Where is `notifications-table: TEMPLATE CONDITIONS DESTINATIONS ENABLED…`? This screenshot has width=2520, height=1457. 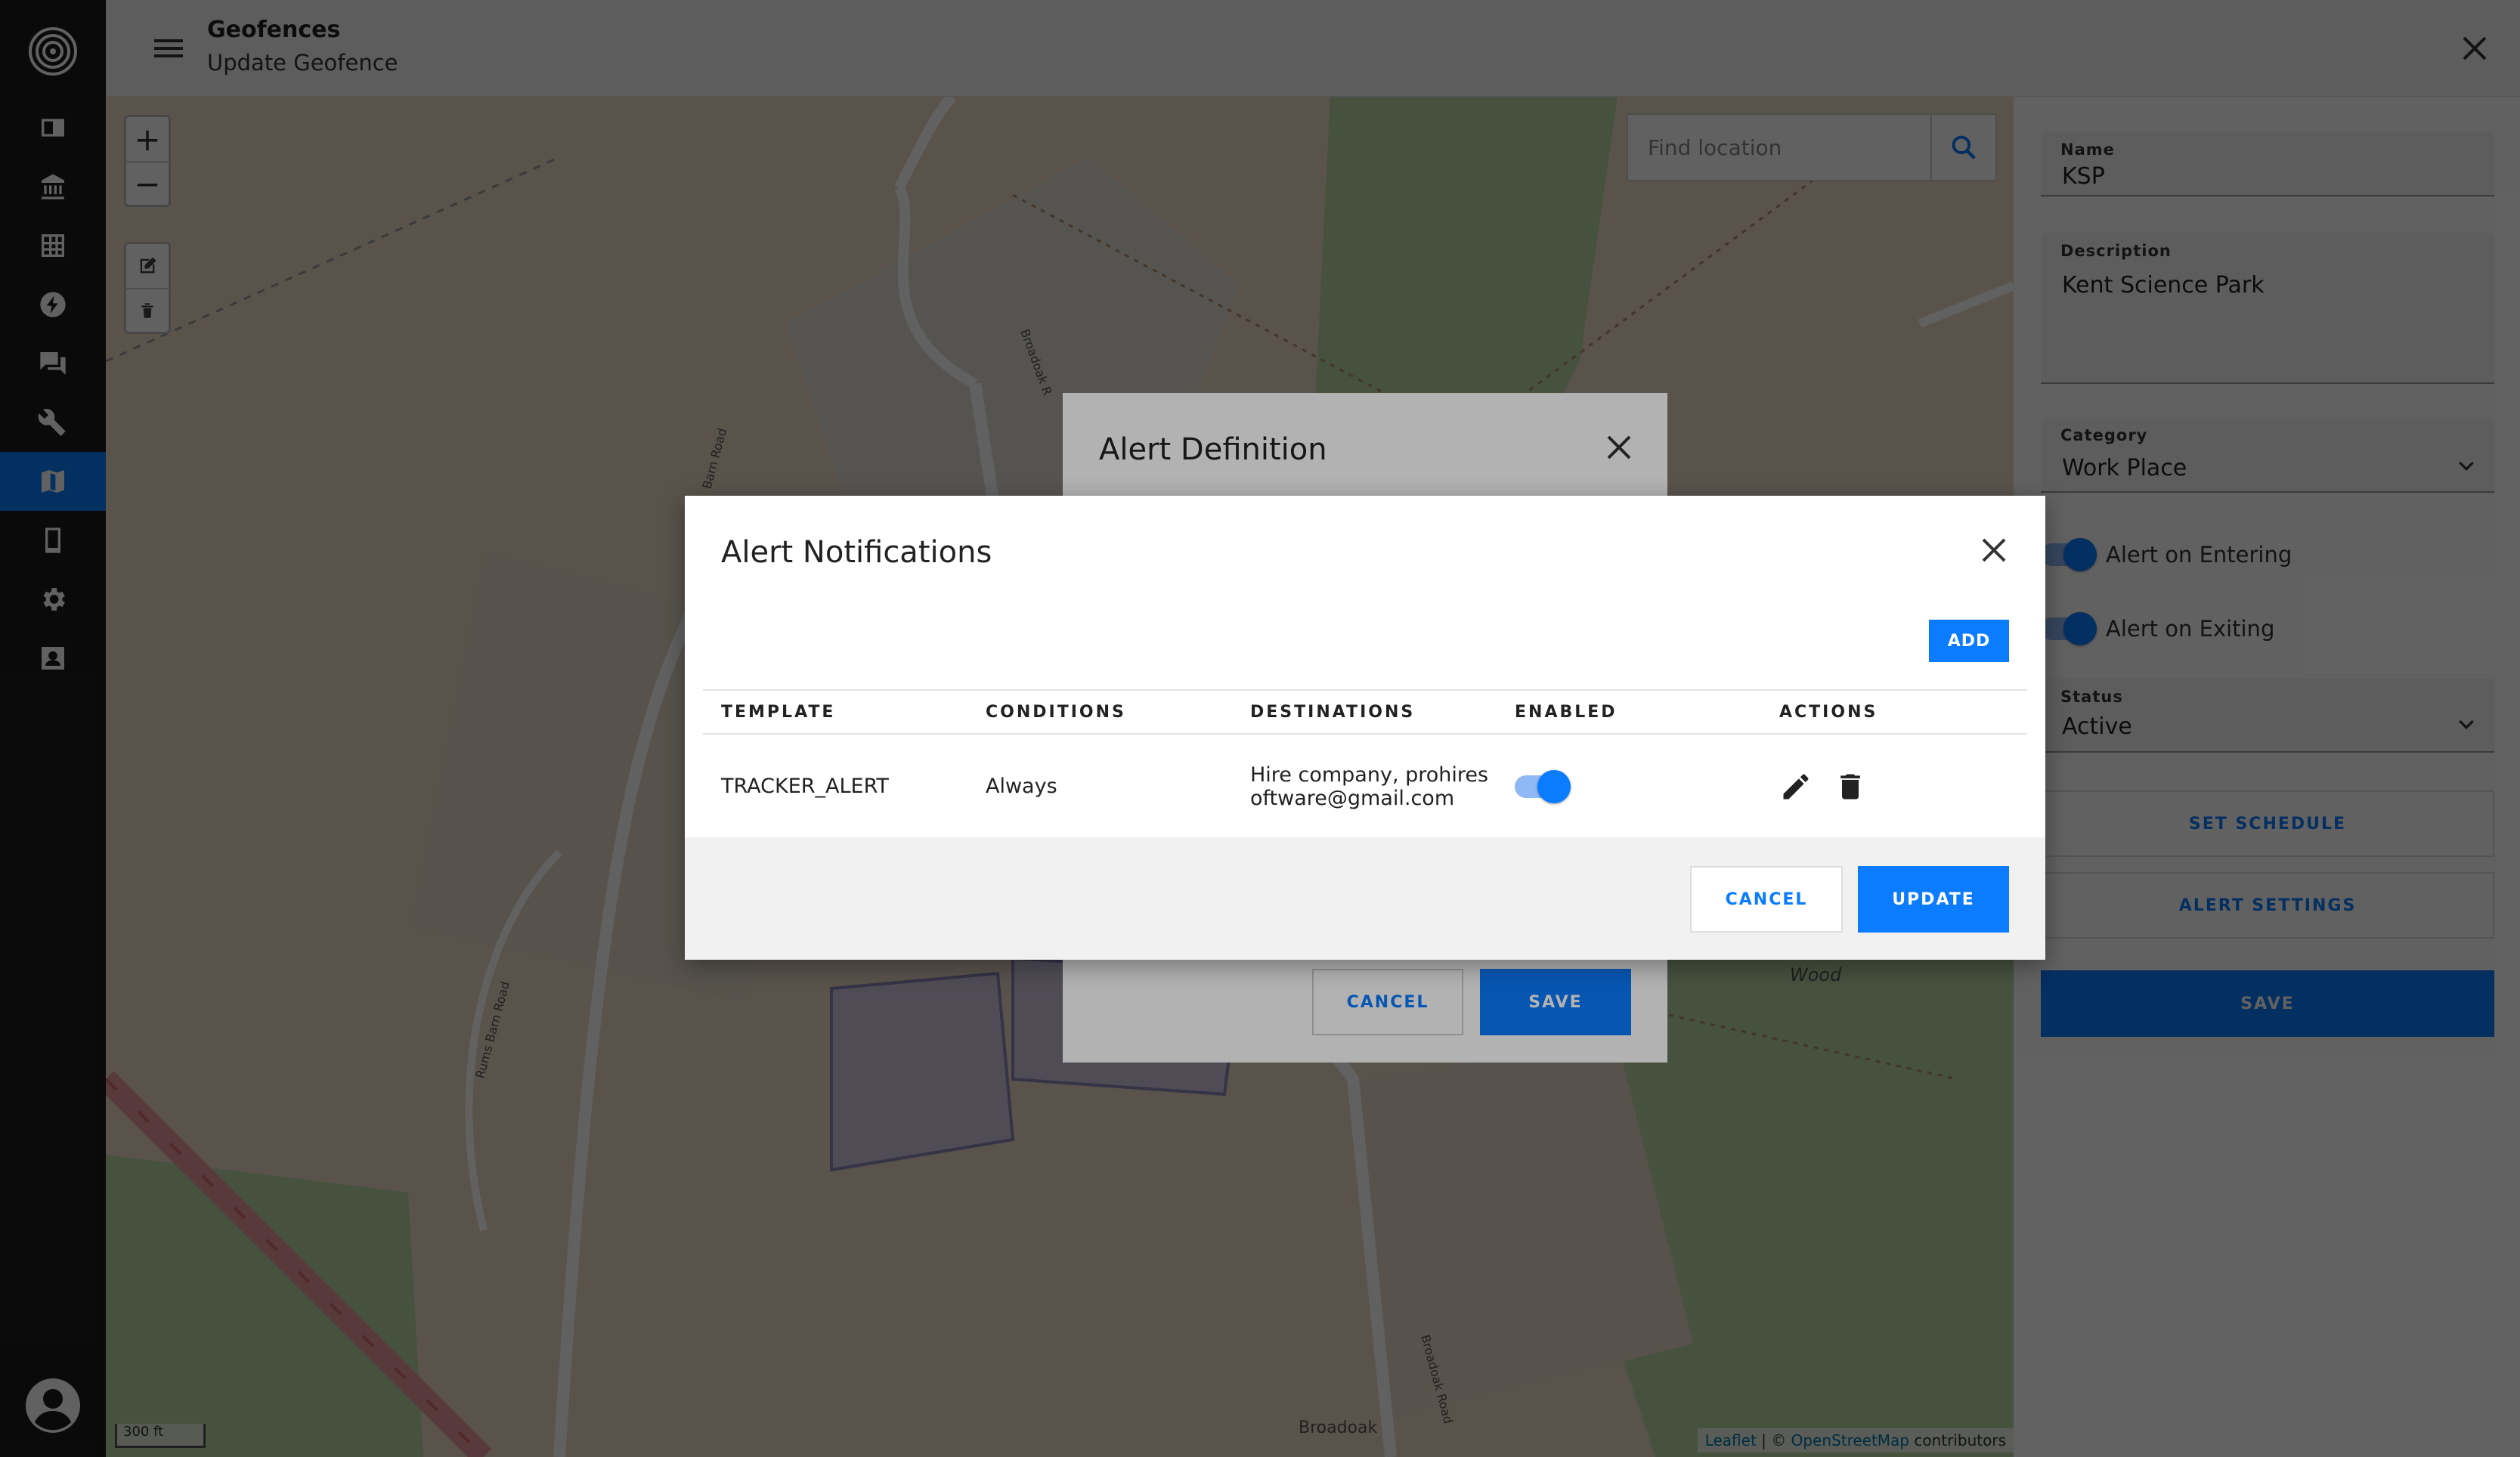
notifications-table: TEMPLATE CONDITIONS DESTINATIONS ENABLED… is located at coordinates (1365, 763).